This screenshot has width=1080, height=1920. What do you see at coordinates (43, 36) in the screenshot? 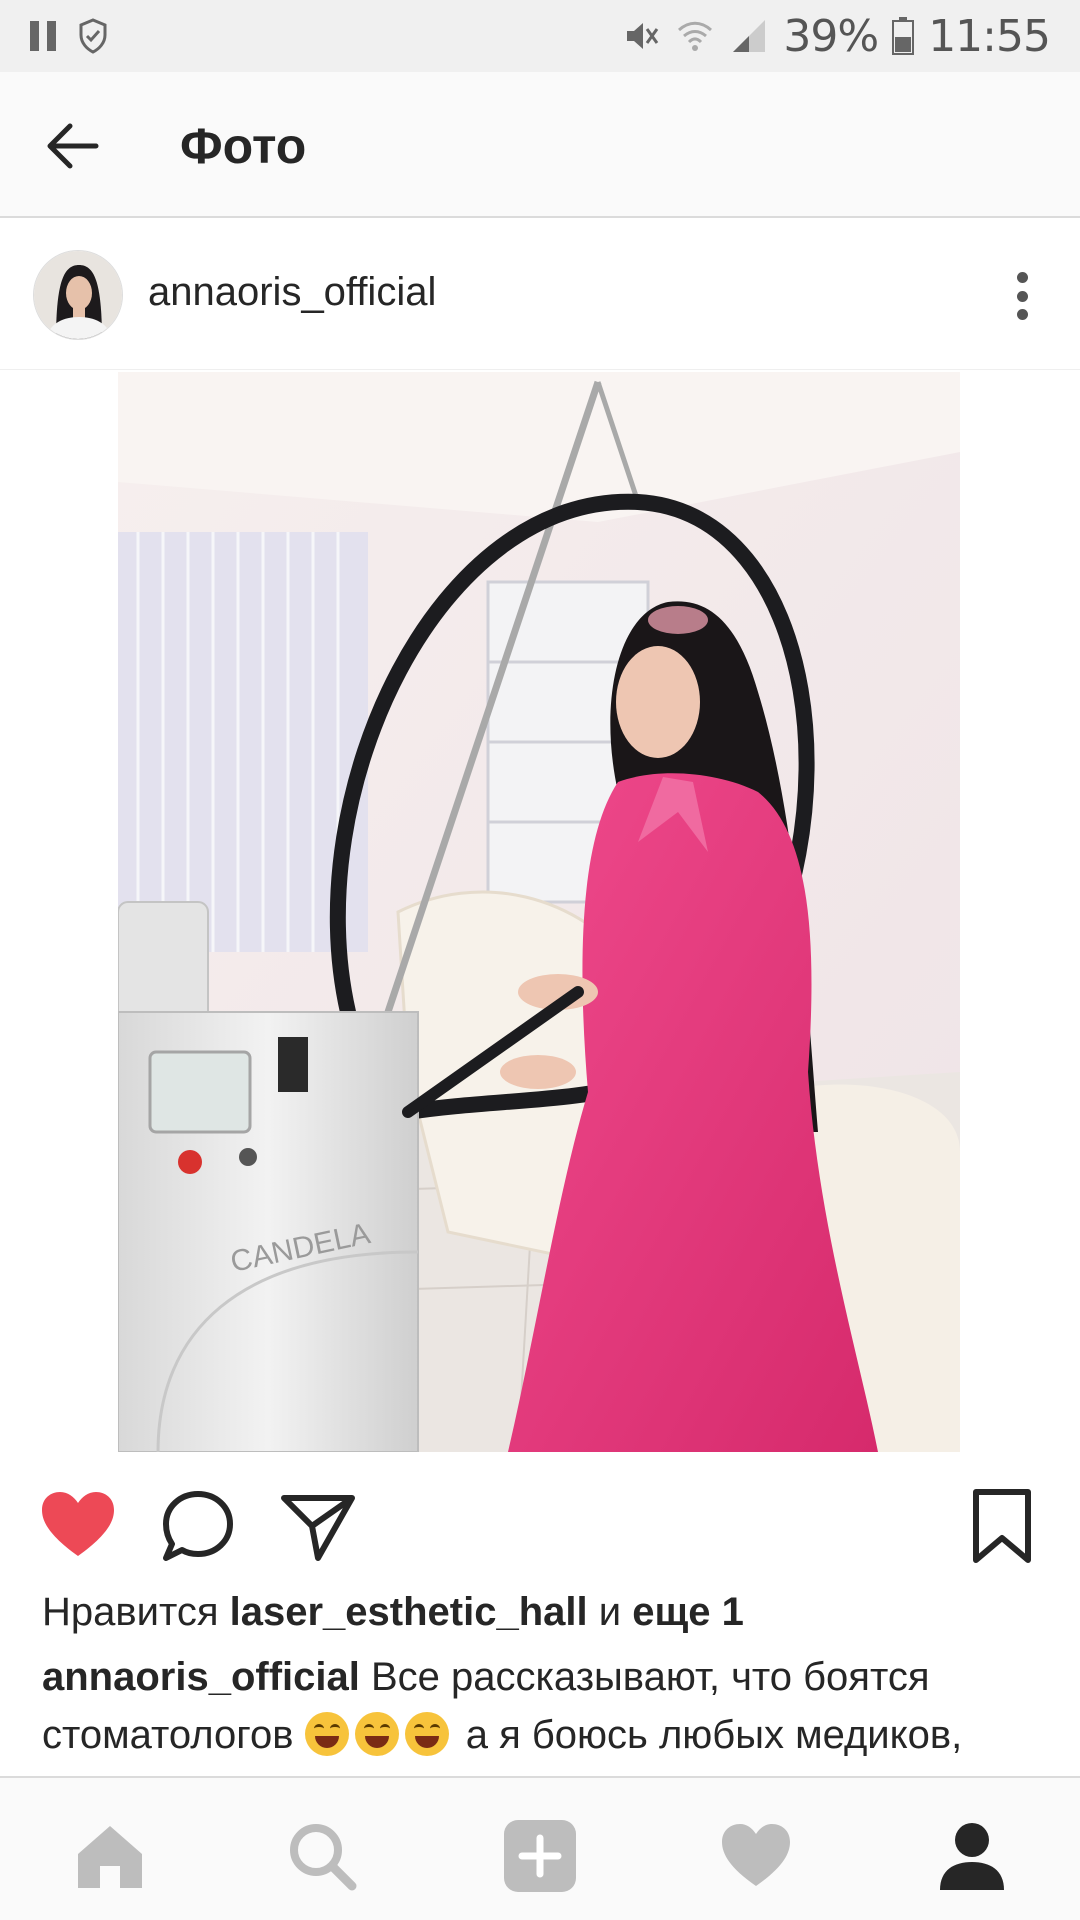
I see `pause-icon` at bounding box center [43, 36].